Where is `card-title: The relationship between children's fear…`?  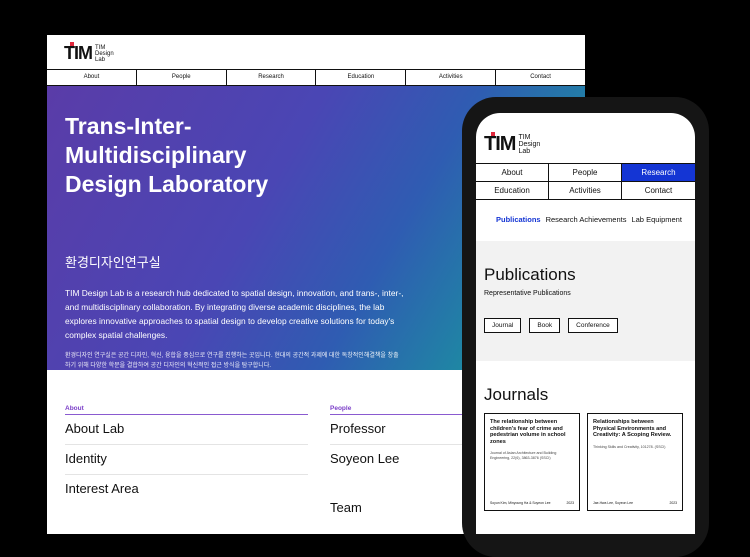
card-title: The relationship between children's fear… is located at coordinates (528, 432).